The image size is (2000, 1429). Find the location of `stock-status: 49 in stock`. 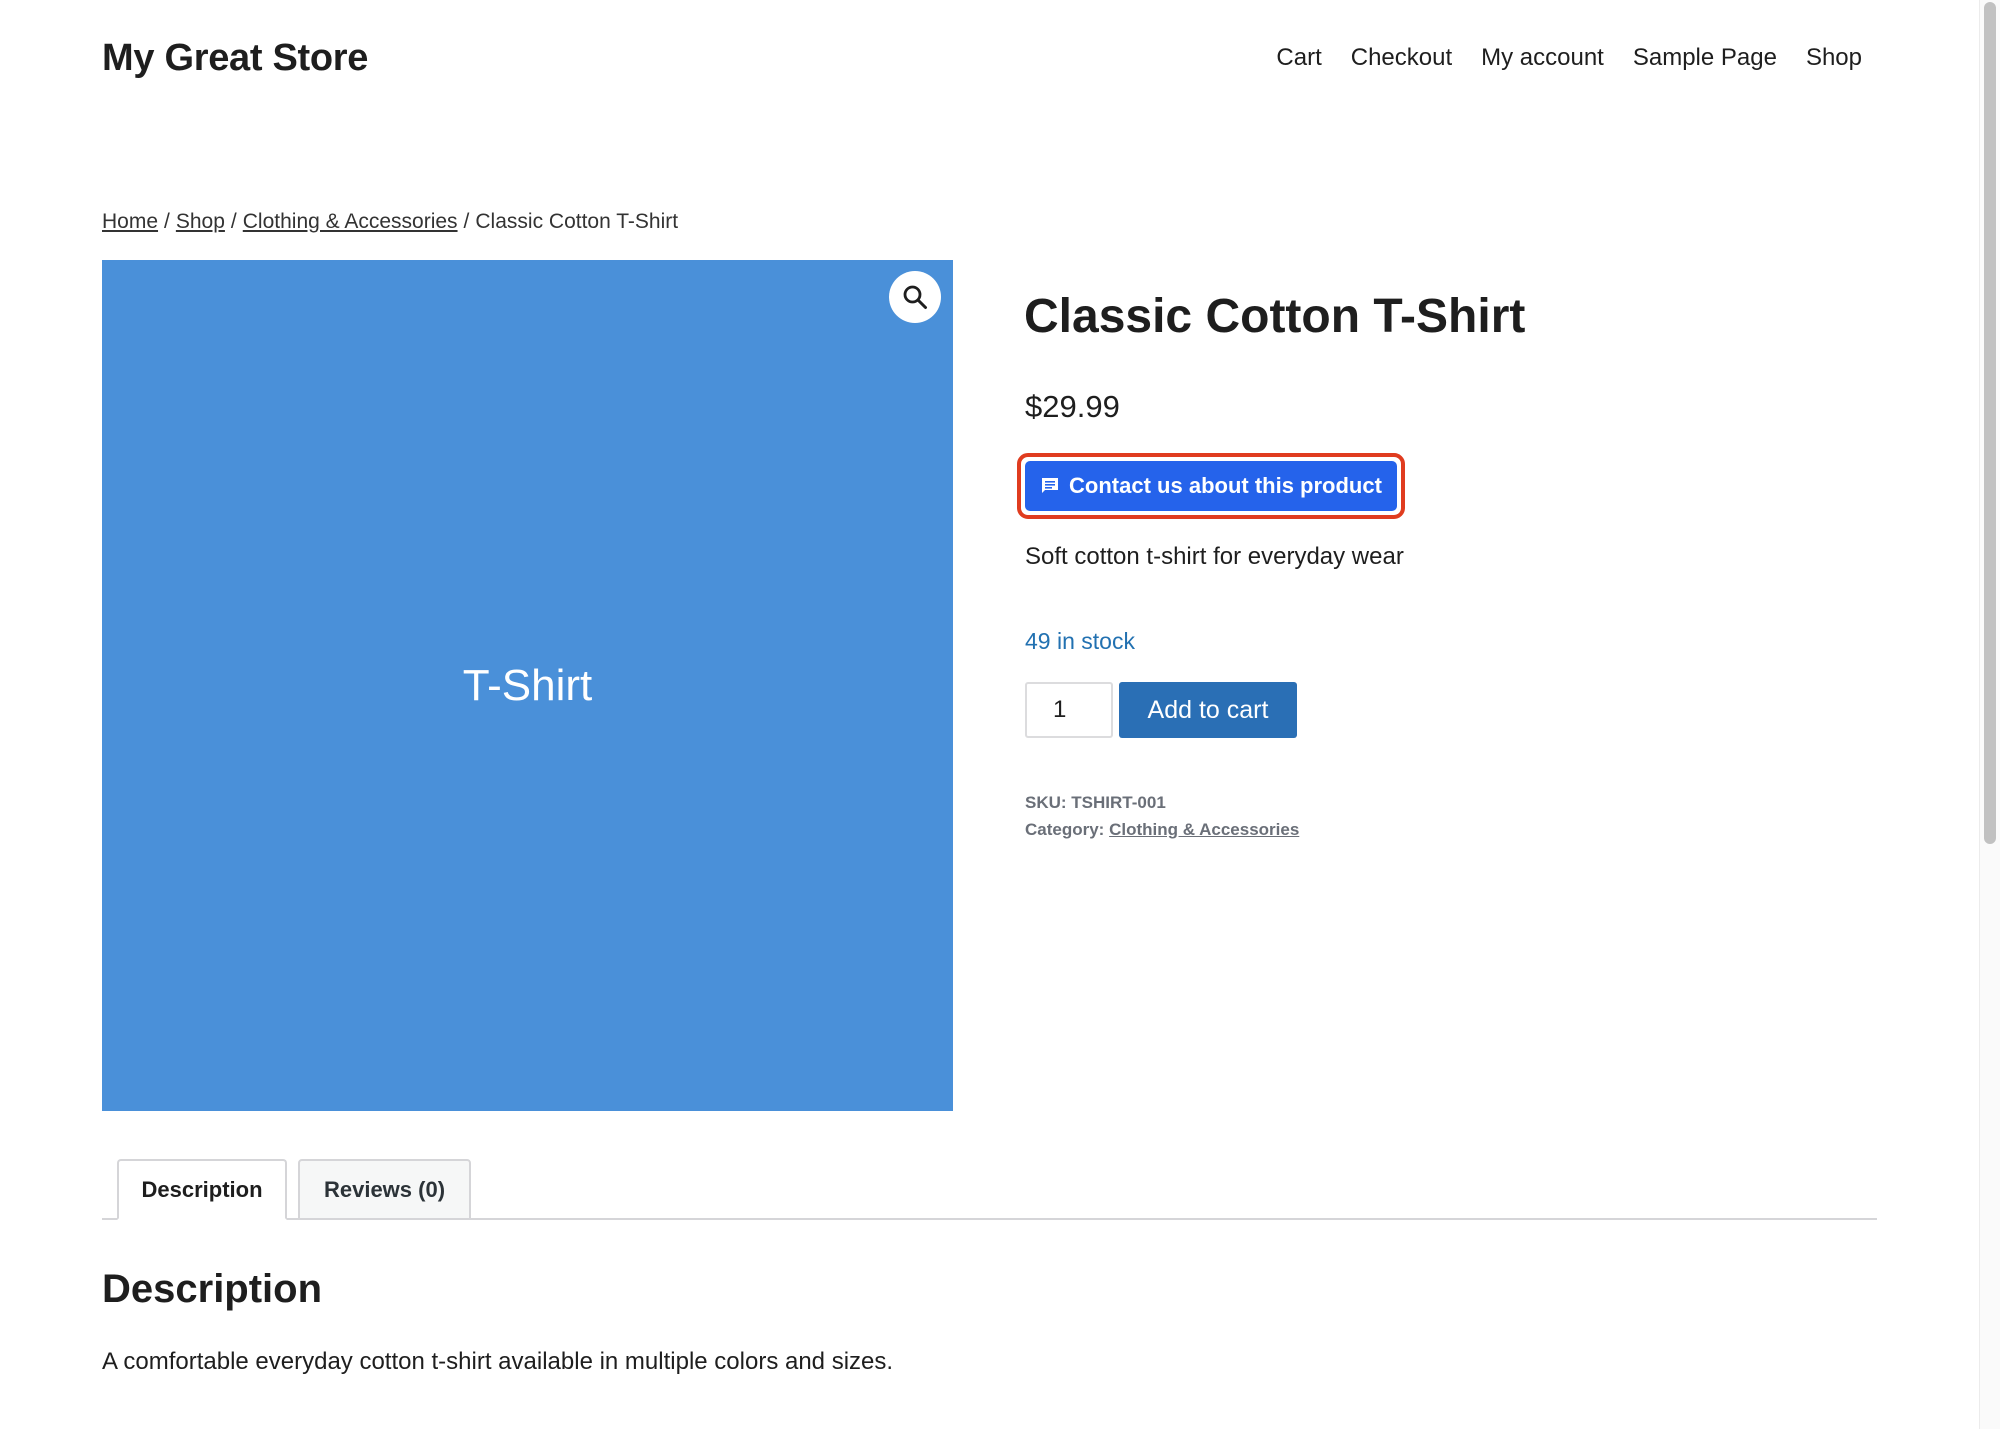

stock-status: 49 in stock is located at coordinates (1080, 641).